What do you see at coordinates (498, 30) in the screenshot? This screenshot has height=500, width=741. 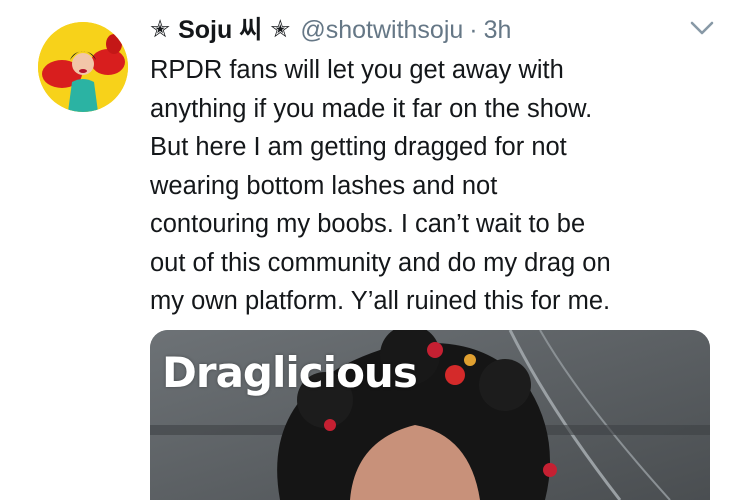 I see `timestamp: 3h` at bounding box center [498, 30].